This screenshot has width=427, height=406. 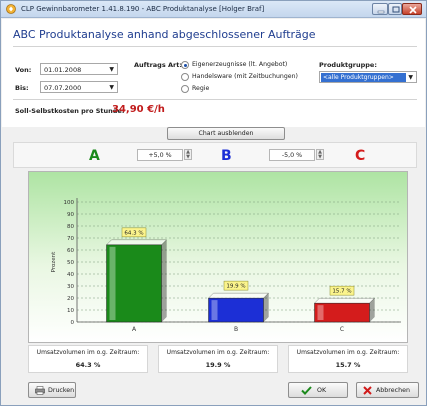 I want to click on data-label: 19.9 %, so click(x=235, y=287).